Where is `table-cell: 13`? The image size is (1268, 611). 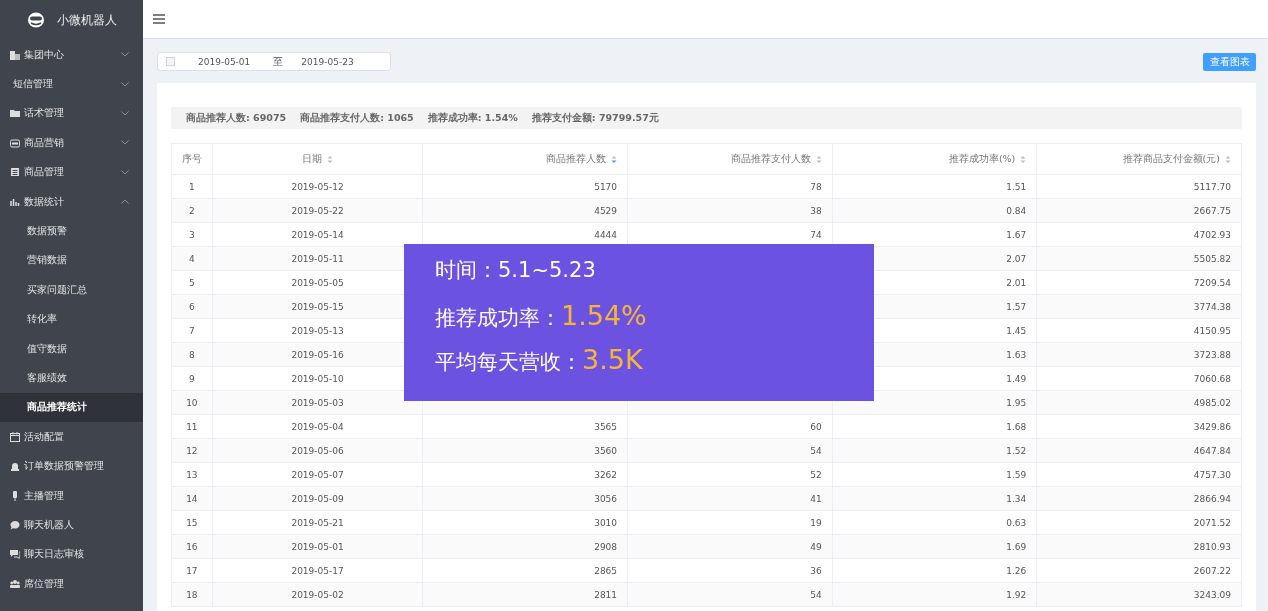 table-cell: 13 is located at coordinates (192, 474).